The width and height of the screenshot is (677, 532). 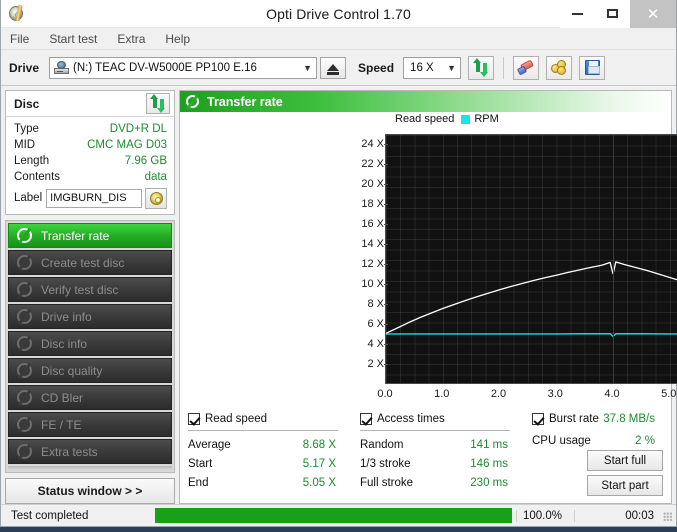 I want to click on stats-row-random: Random 141 ms, so click(x=446, y=444).